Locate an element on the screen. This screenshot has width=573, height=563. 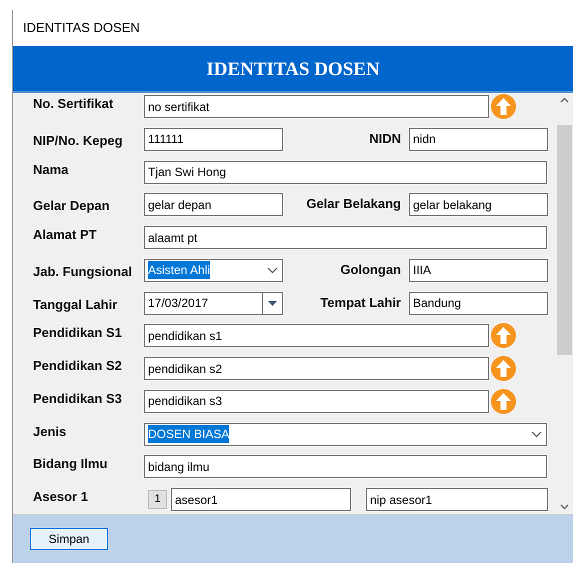
field-label: Pendidikan S3 is located at coordinates (77, 398).